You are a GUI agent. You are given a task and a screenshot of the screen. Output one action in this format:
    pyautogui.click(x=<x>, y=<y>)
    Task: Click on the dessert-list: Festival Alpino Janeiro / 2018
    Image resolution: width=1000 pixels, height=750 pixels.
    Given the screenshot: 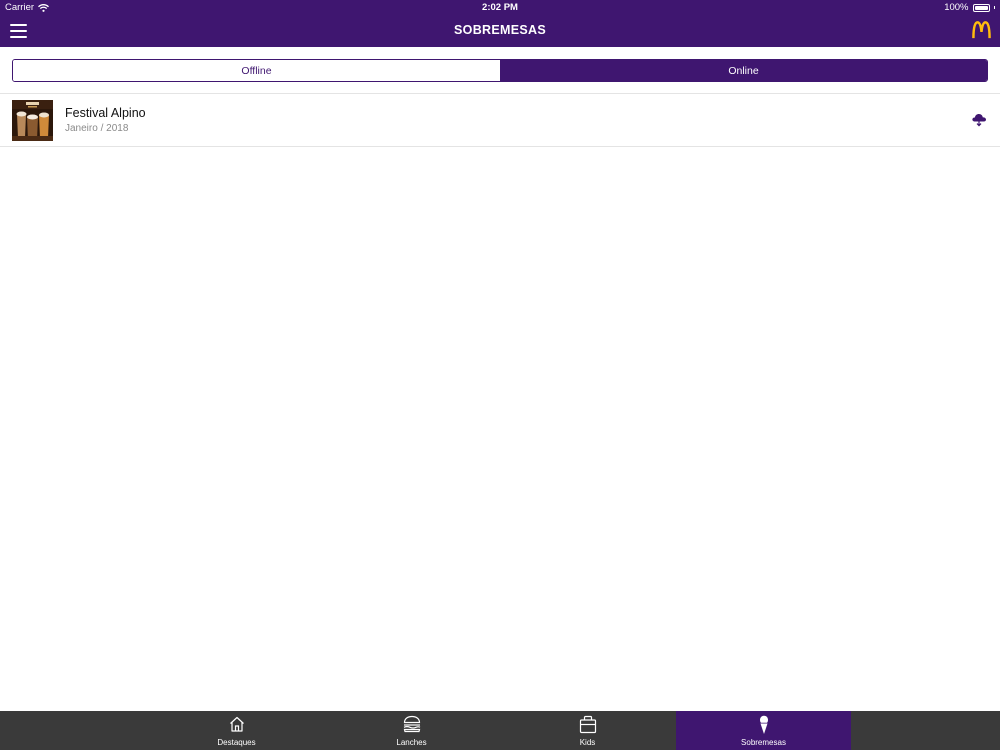 What is the action you would take?
    pyautogui.click(x=500, y=120)
    